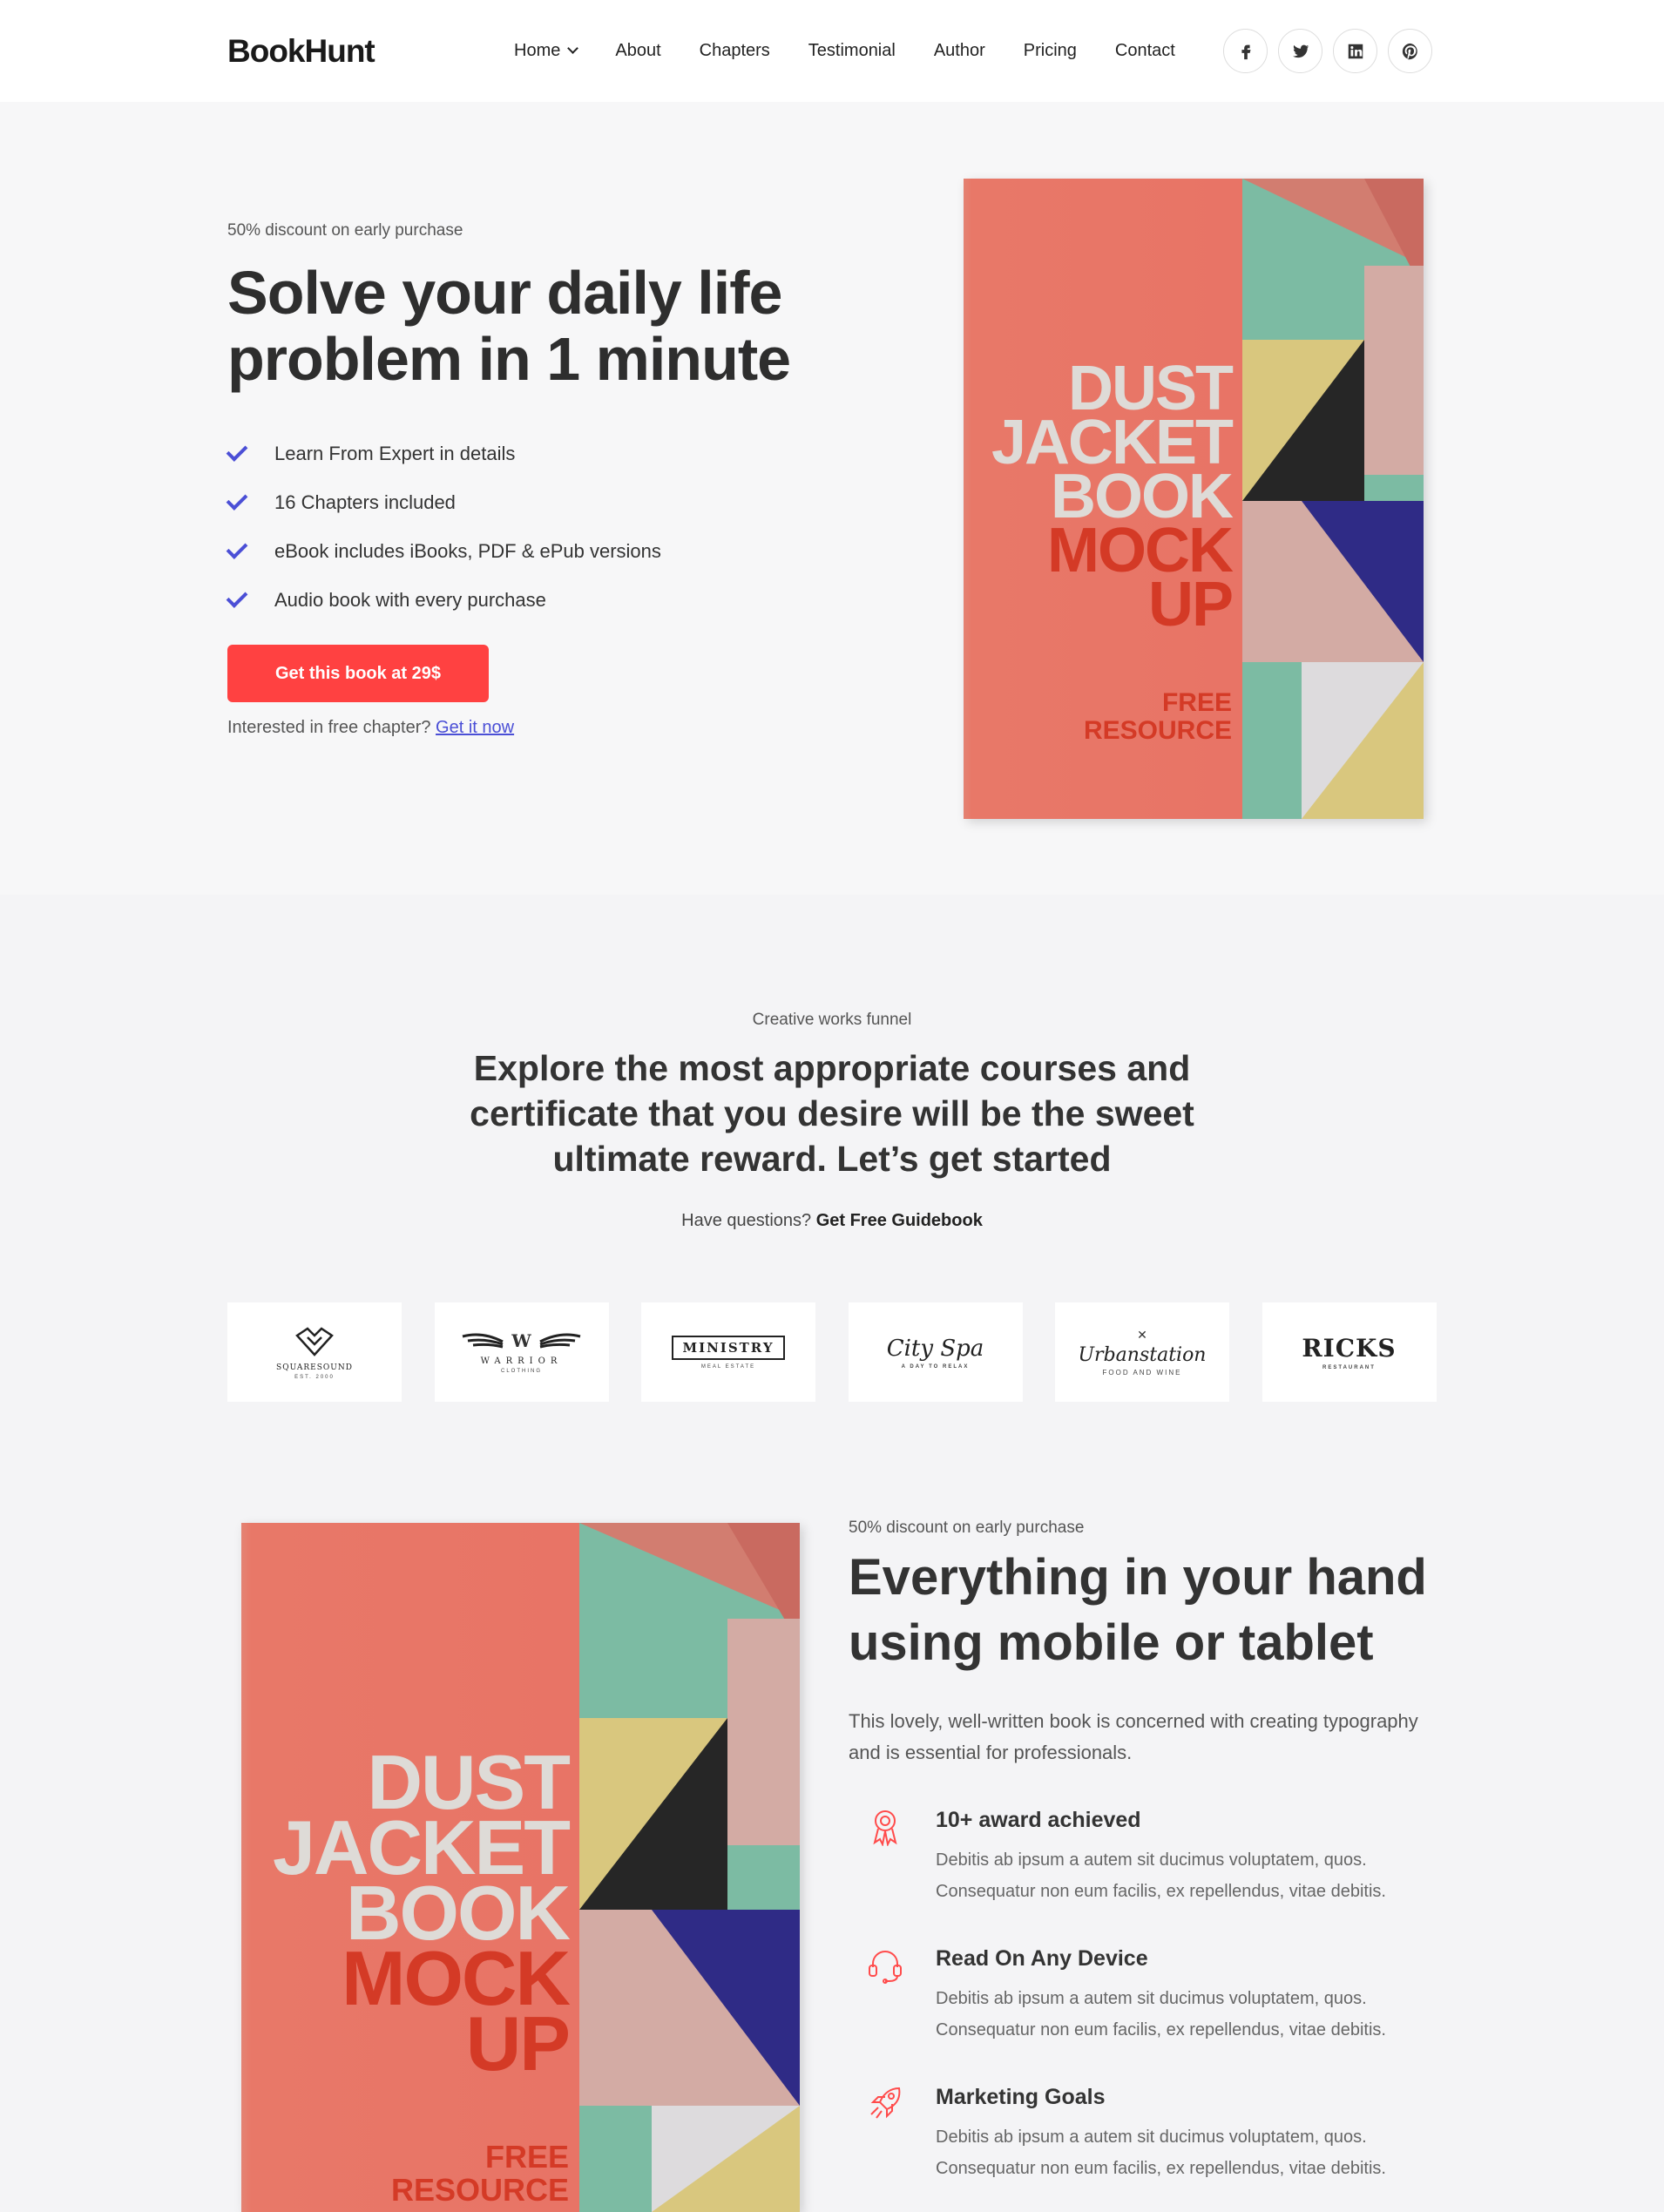 The image size is (1664, 2212). What do you see at coordinates (573, 48) in the screenshot?
I see `chevron-down-icon` at bounding box center [573, 48].